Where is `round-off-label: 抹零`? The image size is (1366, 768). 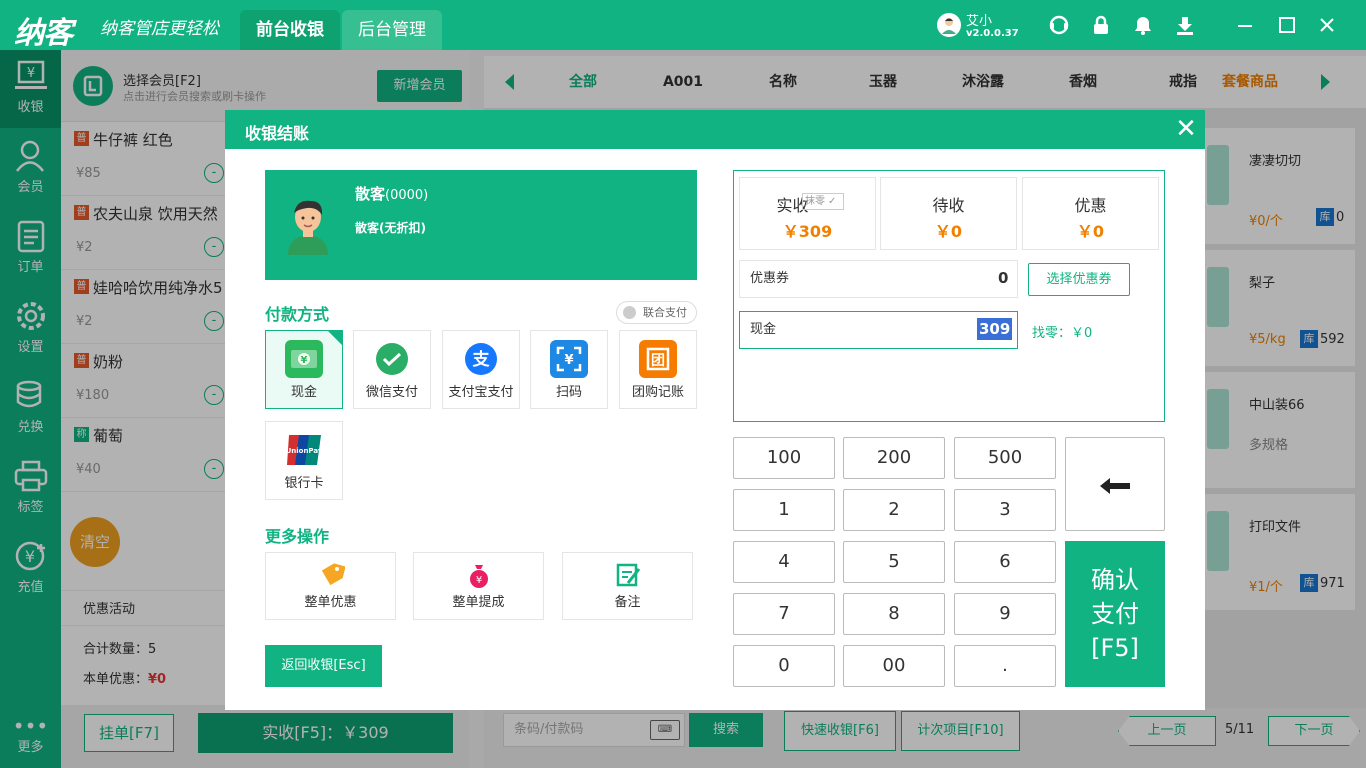 round-off-label: 抹零 is located at coordinates (815, 201).